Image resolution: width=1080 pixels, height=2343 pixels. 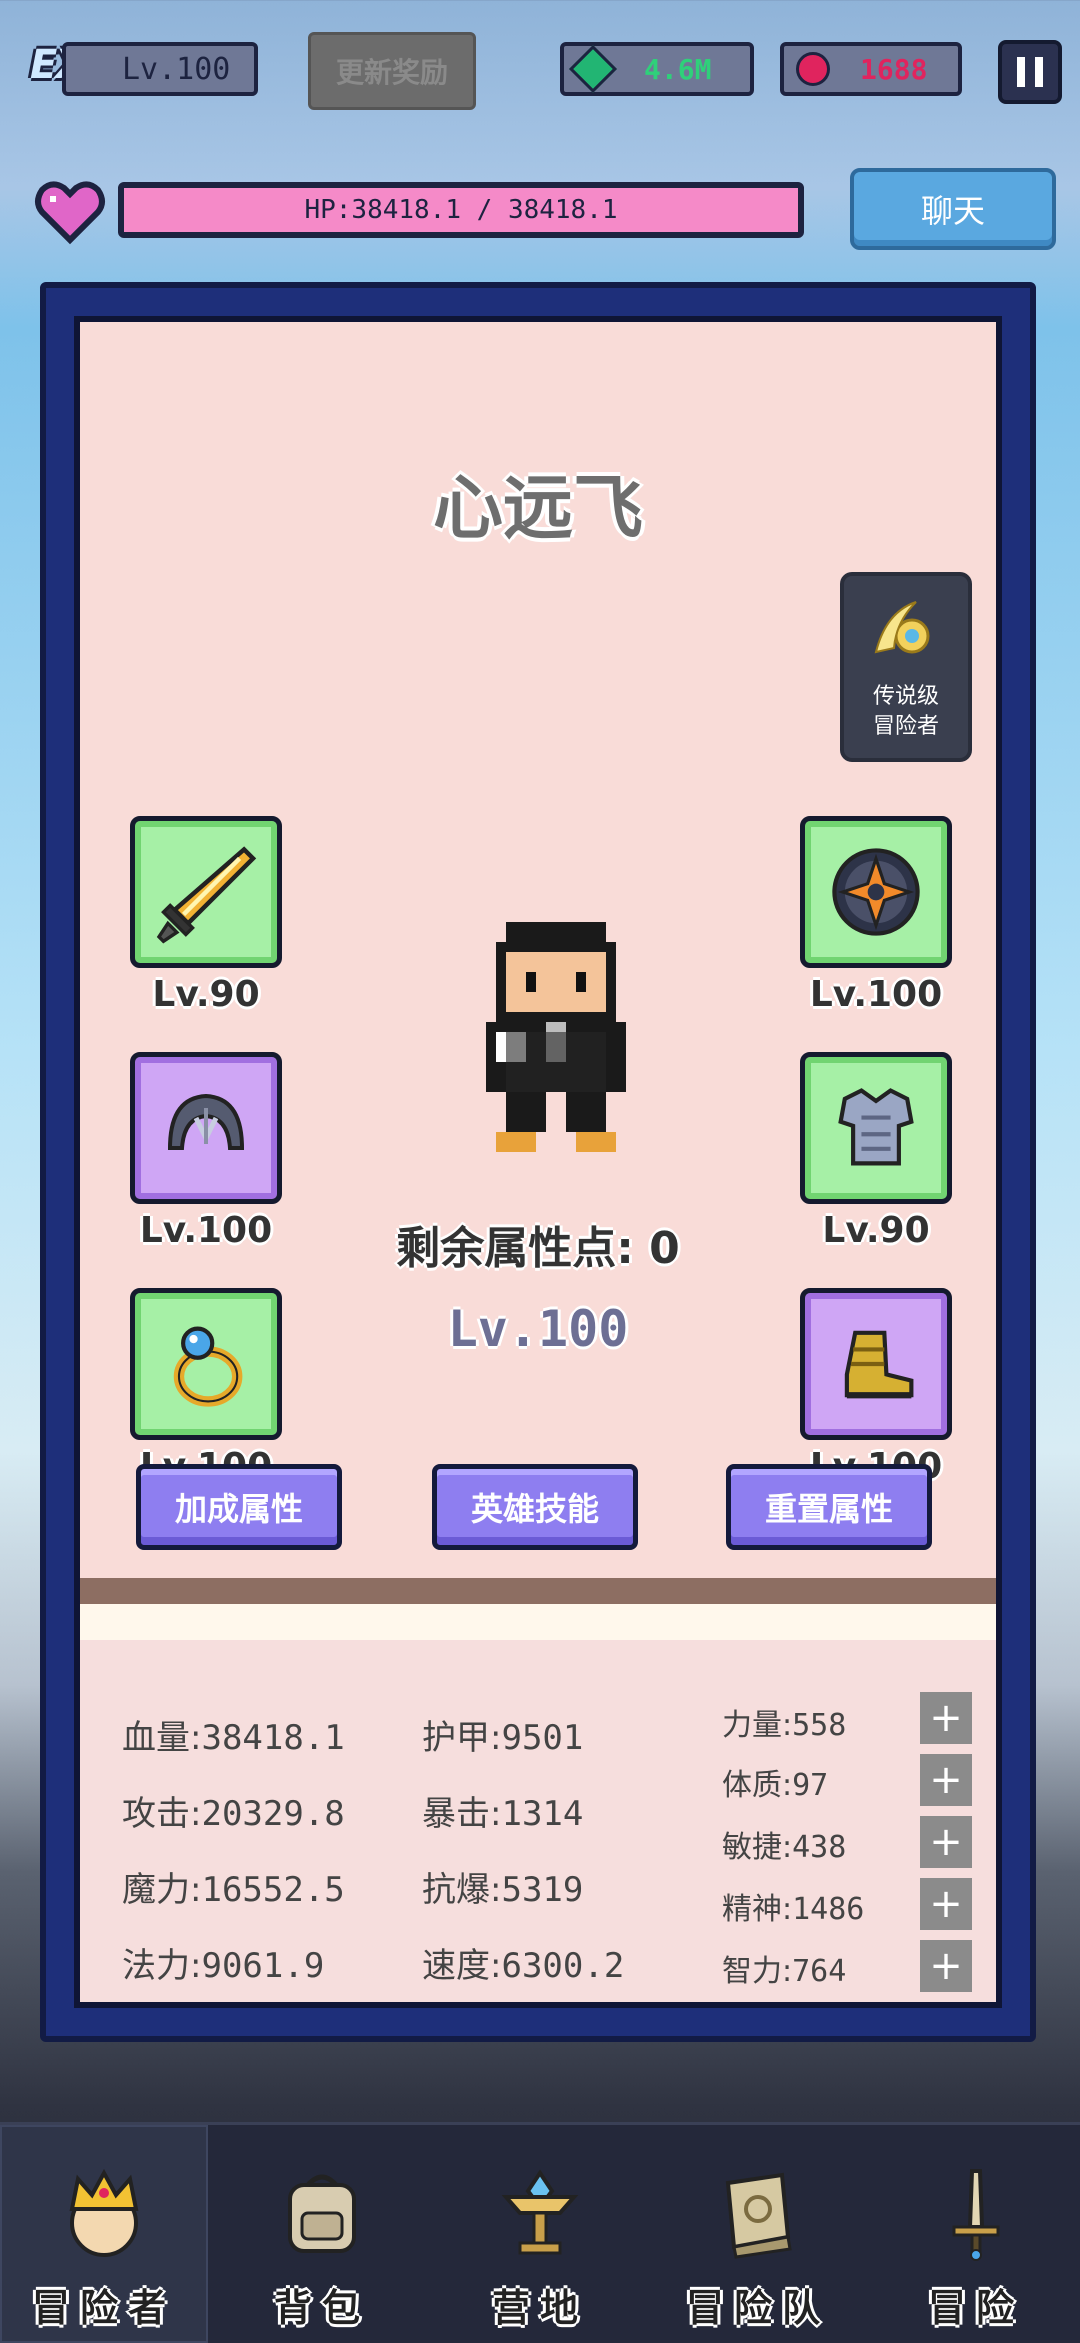 What do you see at coordinates (902, 627) in the screenshot?
I see `legend-emblem-icon` at bounding box center [902, 627].